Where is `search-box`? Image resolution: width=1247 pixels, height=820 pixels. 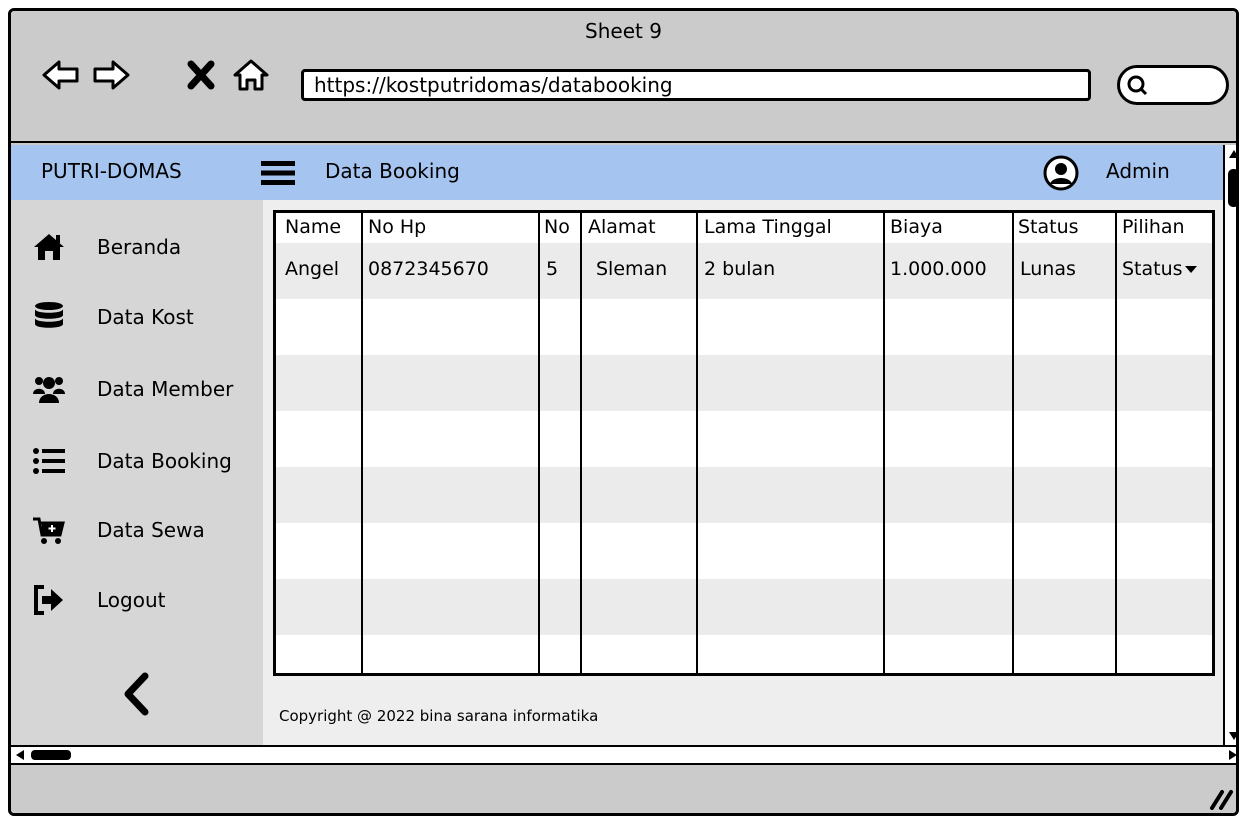 search-box is located at coordinates (1173, 85).